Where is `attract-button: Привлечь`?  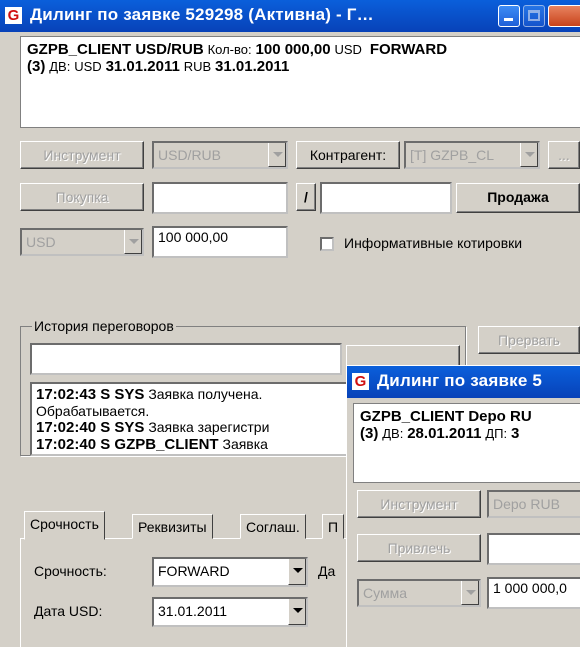
attract-button: Привлечь is located at coordinates (419, 548).